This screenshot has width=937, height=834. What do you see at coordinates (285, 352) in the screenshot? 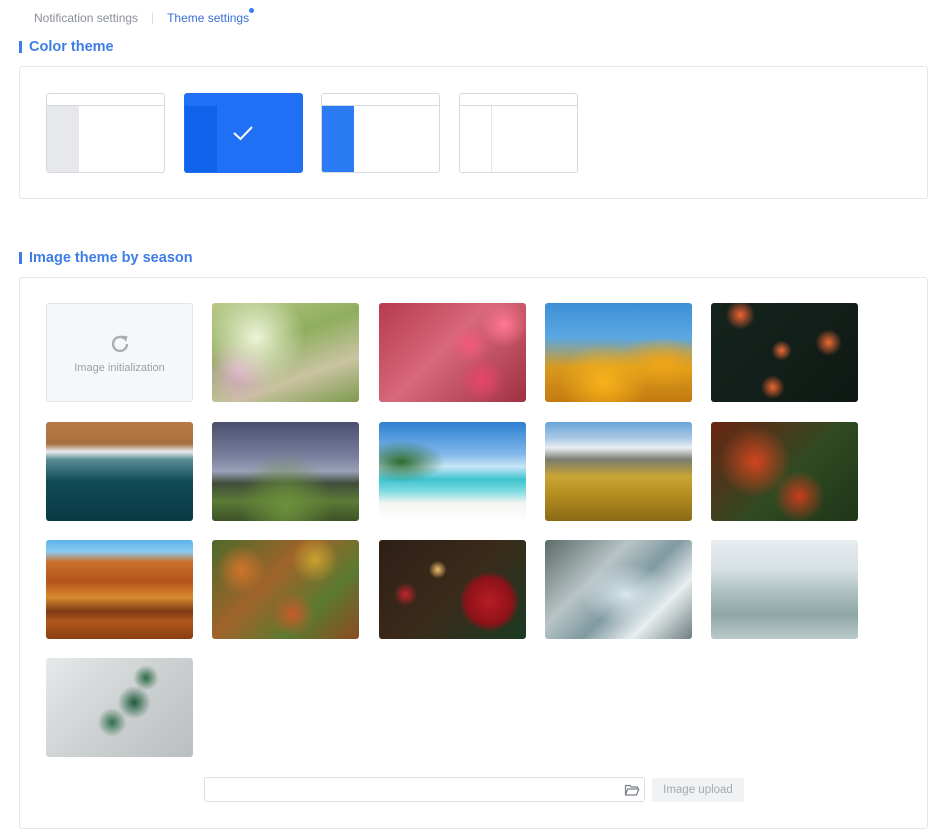
I see `image-option-spring-garden-path` at bounding box center [285, 352].